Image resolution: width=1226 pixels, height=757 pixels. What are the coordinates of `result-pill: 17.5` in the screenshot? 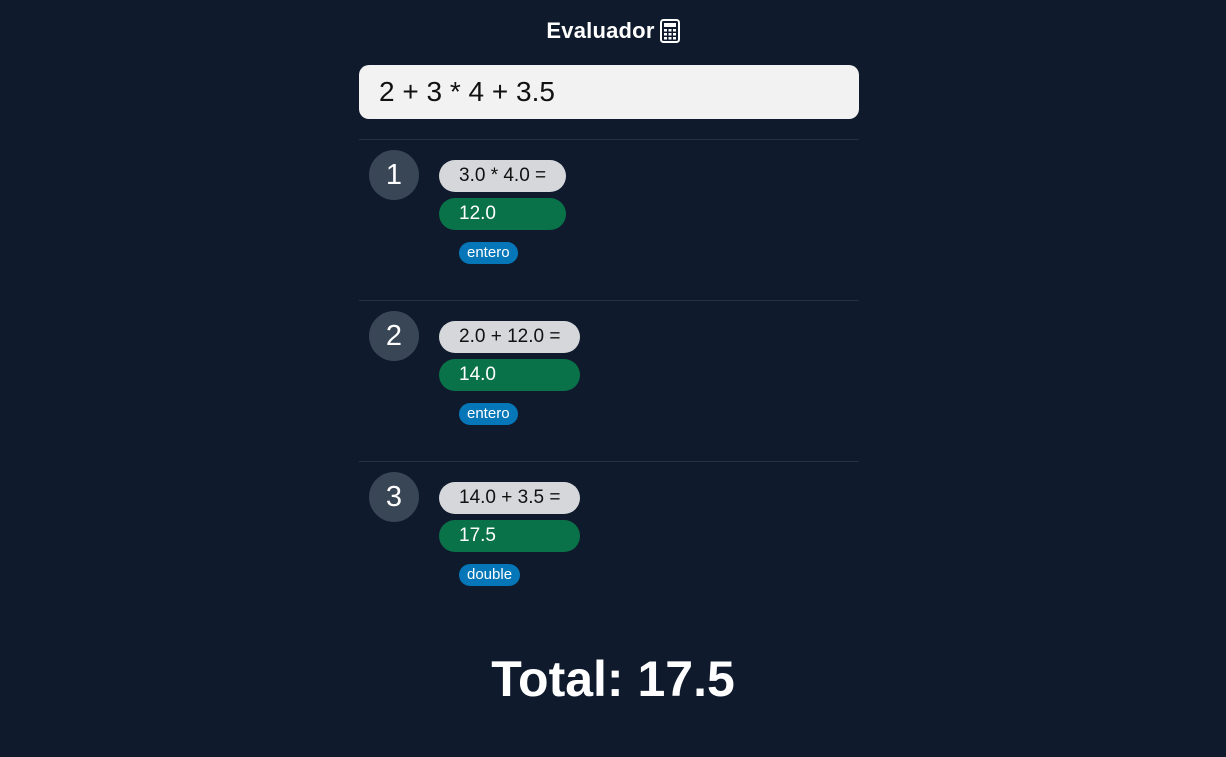 It's located at (510, 536).